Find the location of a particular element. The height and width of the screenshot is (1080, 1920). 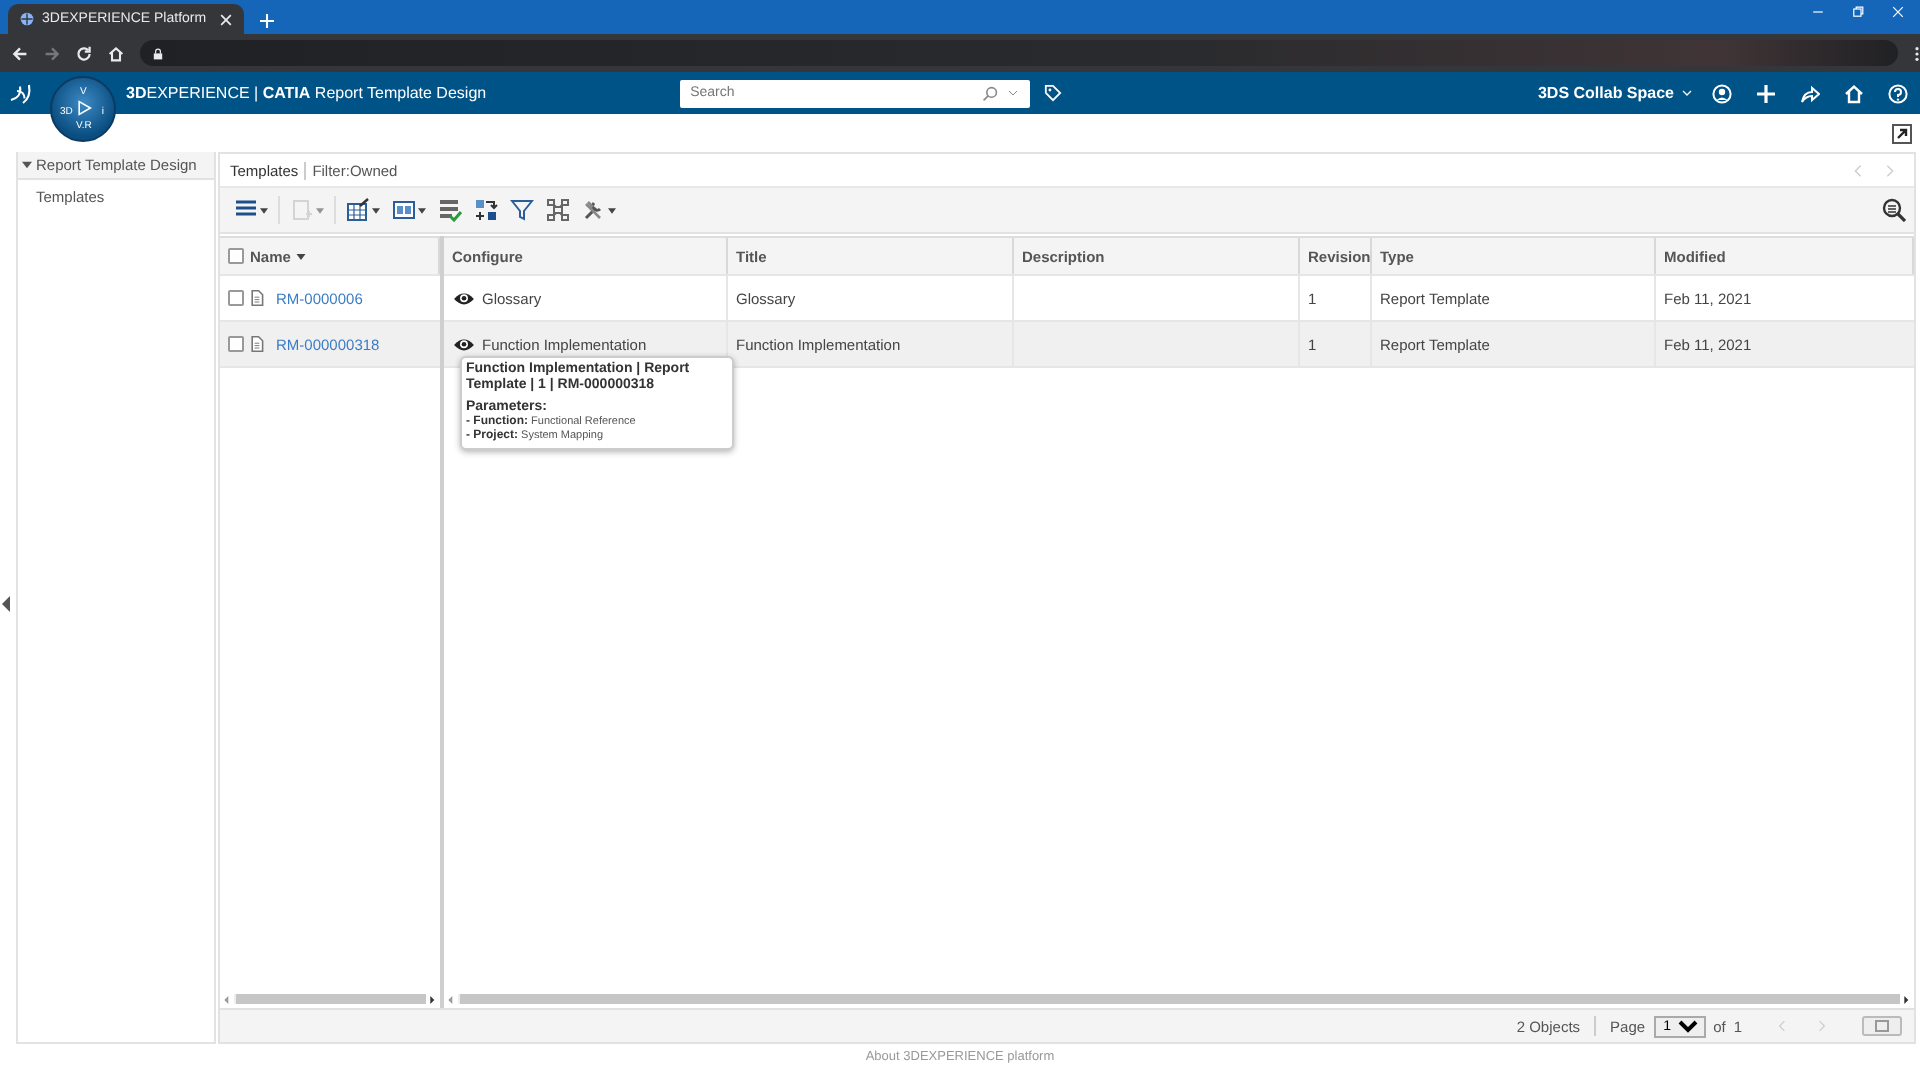

menu-icon is located at coordinates (246, 210).